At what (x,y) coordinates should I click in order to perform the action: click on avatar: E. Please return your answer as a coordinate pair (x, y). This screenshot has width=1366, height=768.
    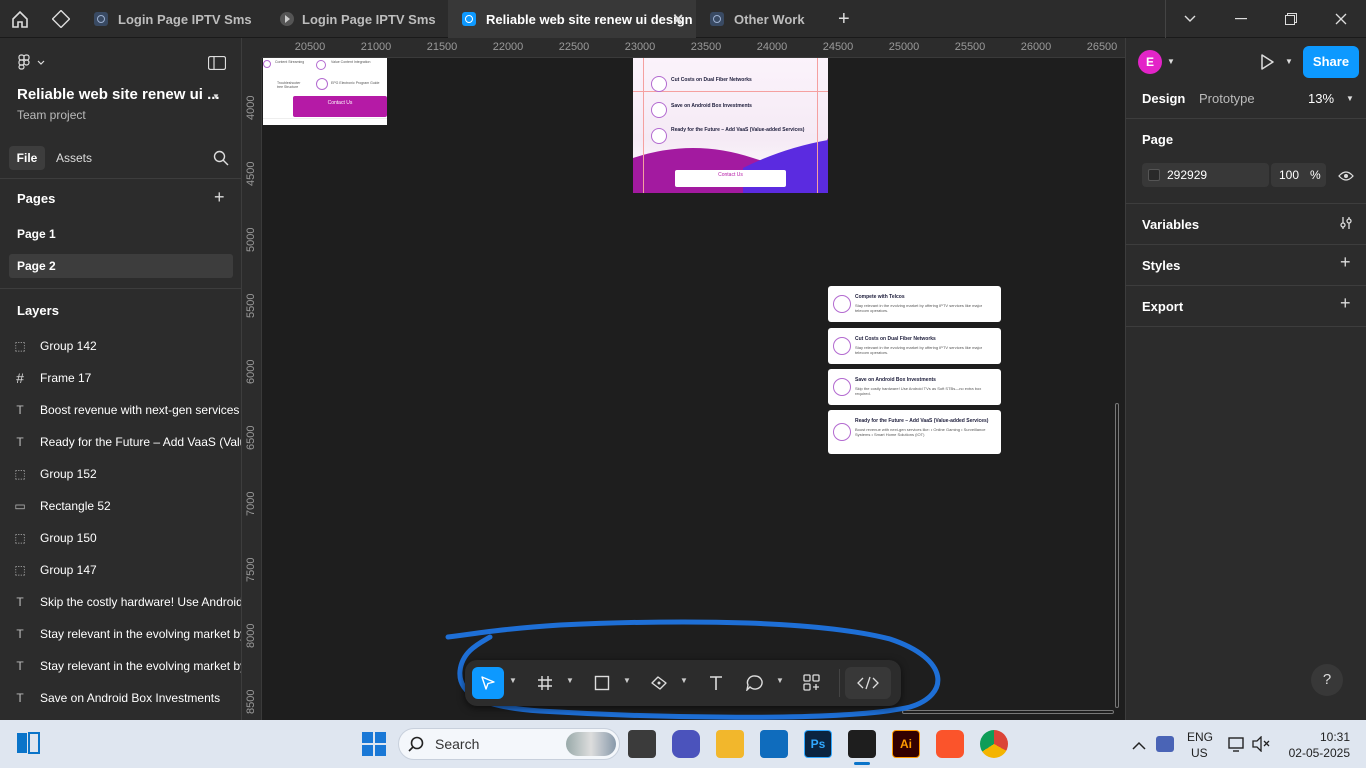
    Looking at the image, I should click on (1150, 62).